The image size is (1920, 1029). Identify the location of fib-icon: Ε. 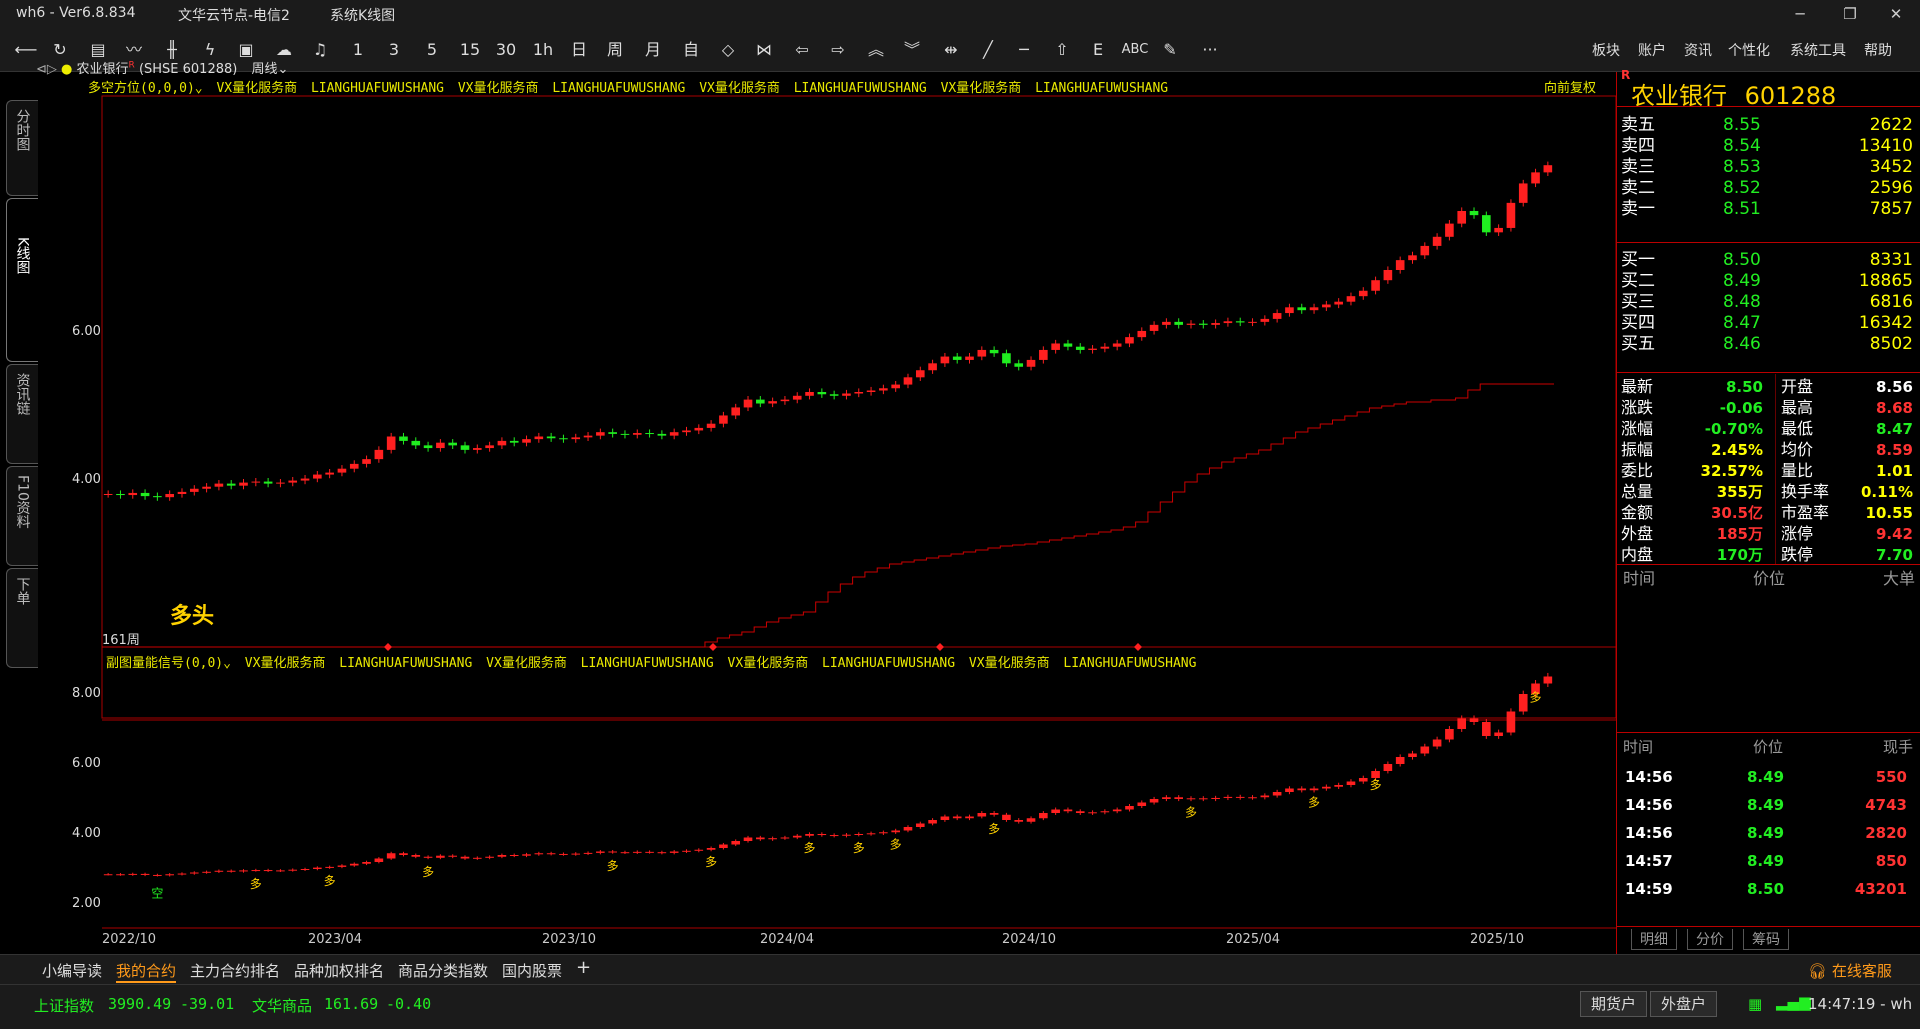
(1098, 50).